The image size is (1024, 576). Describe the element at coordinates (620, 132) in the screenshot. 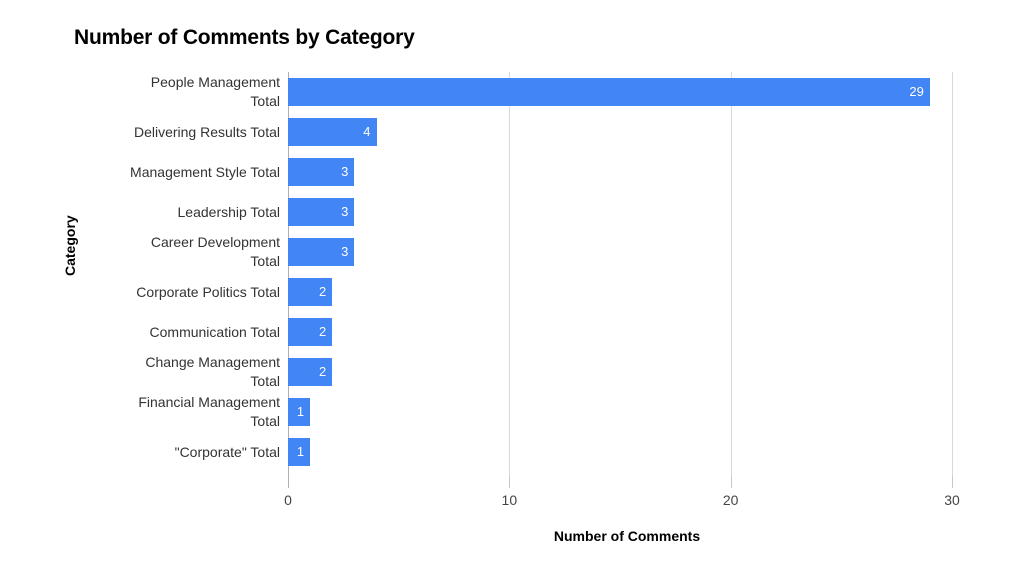

I see `bar-row: 4` at that location.